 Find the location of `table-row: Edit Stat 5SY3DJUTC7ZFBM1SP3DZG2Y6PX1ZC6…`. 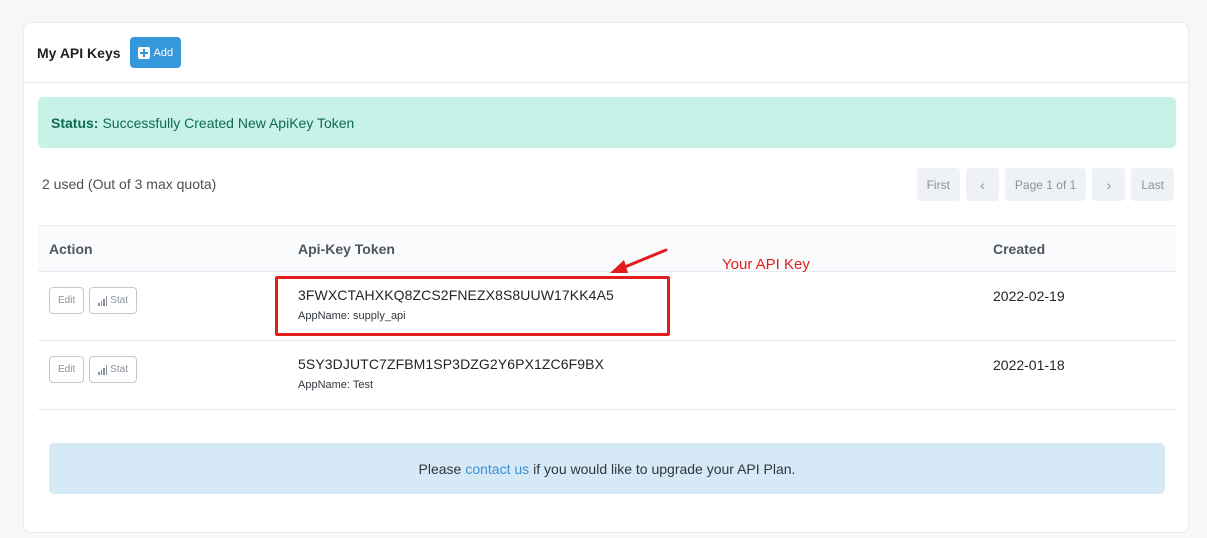

table-row: Edit Stat 5SY3DJUTC7ZFBM1SP3DZG2Y6PX1ZC6… is located at coordinates (607, 375).